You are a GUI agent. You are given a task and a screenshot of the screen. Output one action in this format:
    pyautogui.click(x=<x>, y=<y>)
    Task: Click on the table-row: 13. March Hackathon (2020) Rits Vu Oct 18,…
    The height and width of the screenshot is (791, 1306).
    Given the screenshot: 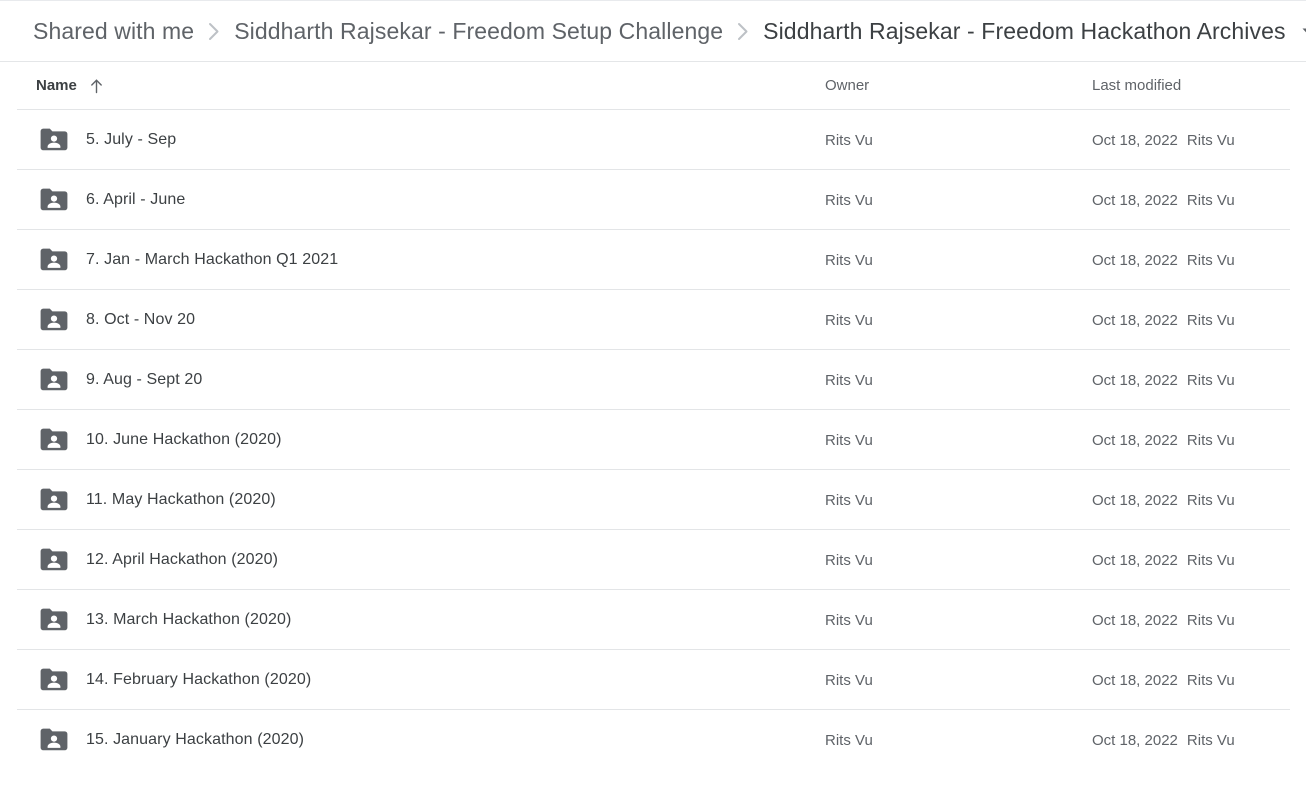 What is the action you would take?
    pyautogui.click(x=653, y=620)
    